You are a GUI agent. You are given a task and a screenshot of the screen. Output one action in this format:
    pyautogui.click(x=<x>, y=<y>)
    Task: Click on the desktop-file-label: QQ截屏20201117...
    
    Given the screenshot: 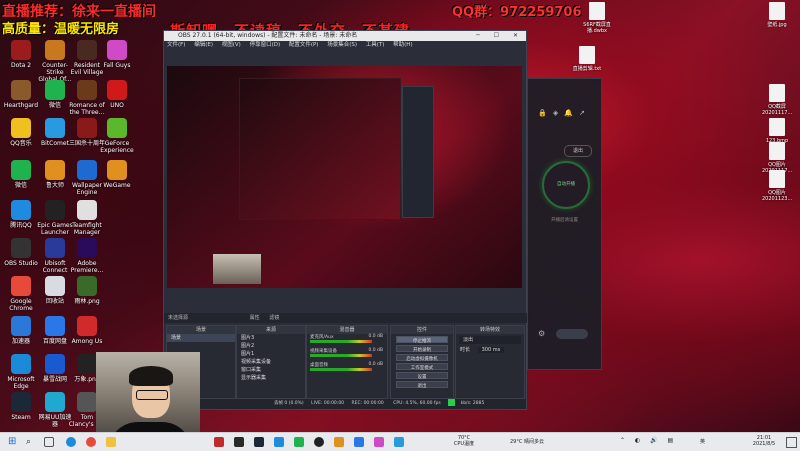 What is the action you would take?
    pyautogui.click(x=777, y=110)
    